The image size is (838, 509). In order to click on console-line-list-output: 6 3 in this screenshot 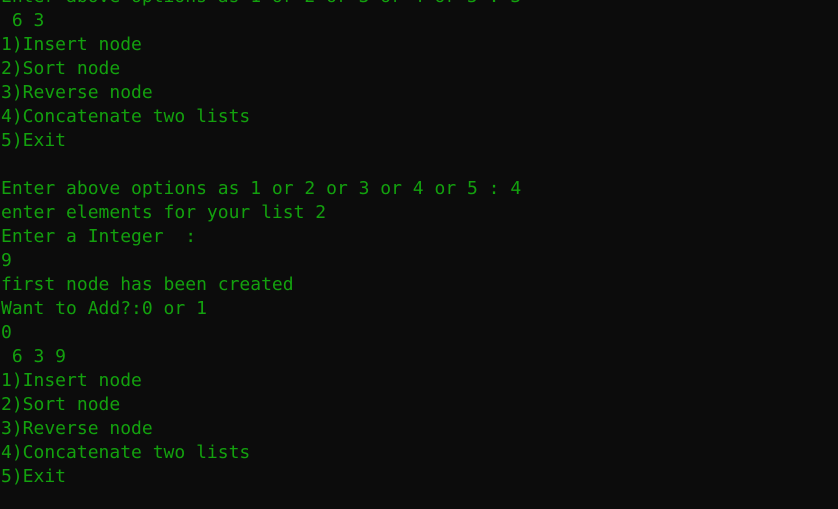, I will do `click(23, 20)`.